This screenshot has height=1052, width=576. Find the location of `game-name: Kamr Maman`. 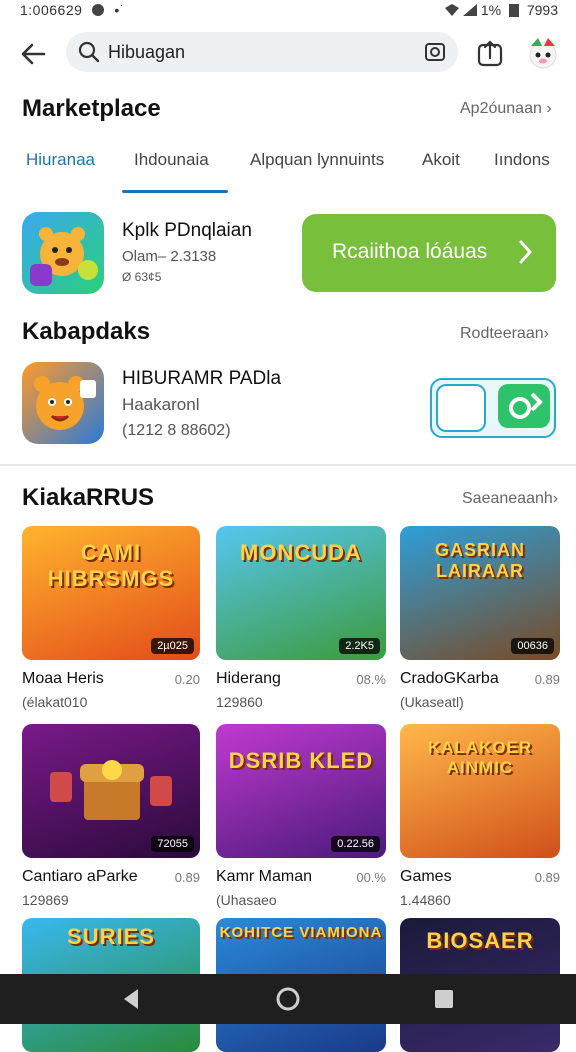

game-name: Kamr Maman is located at coordinates (264, 877).